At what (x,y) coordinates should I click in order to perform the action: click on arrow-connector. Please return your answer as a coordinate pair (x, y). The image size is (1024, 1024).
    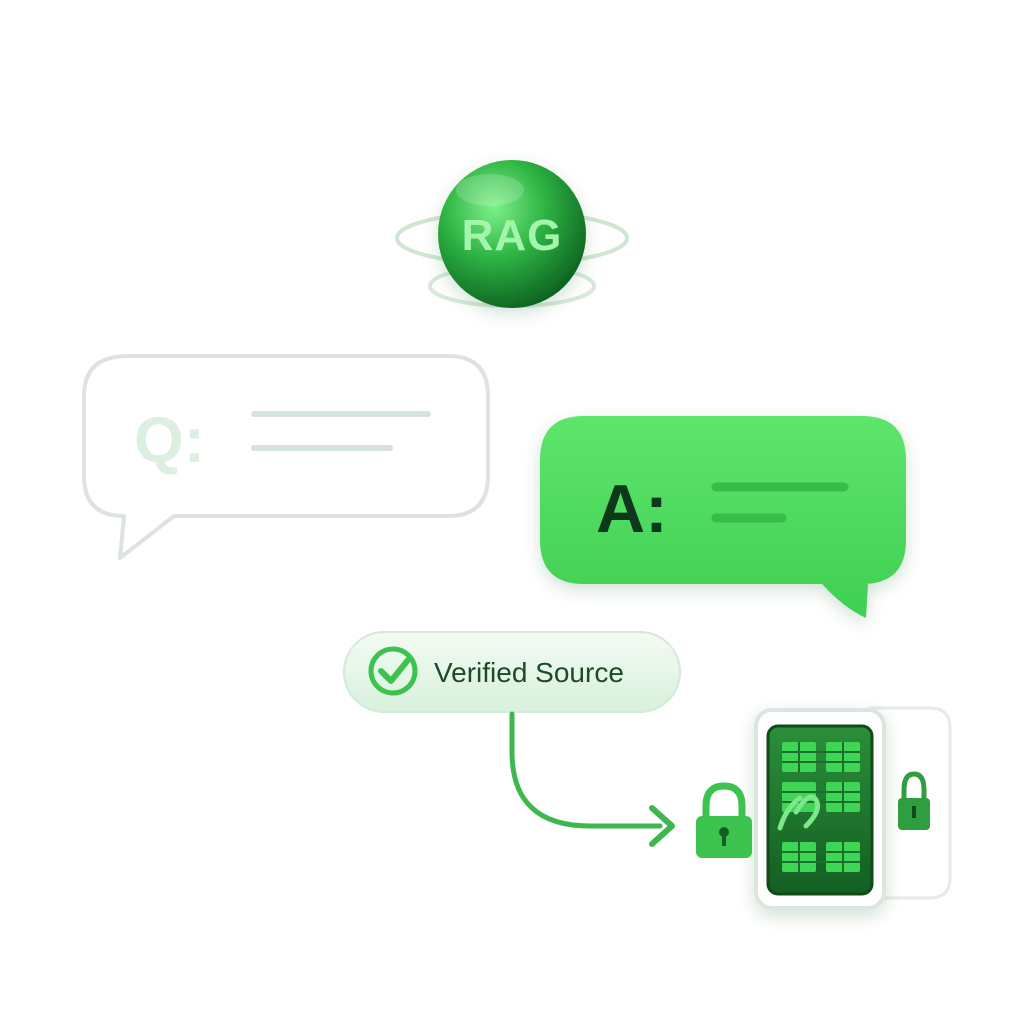
    Looking at the image, I should click on (586, 770).